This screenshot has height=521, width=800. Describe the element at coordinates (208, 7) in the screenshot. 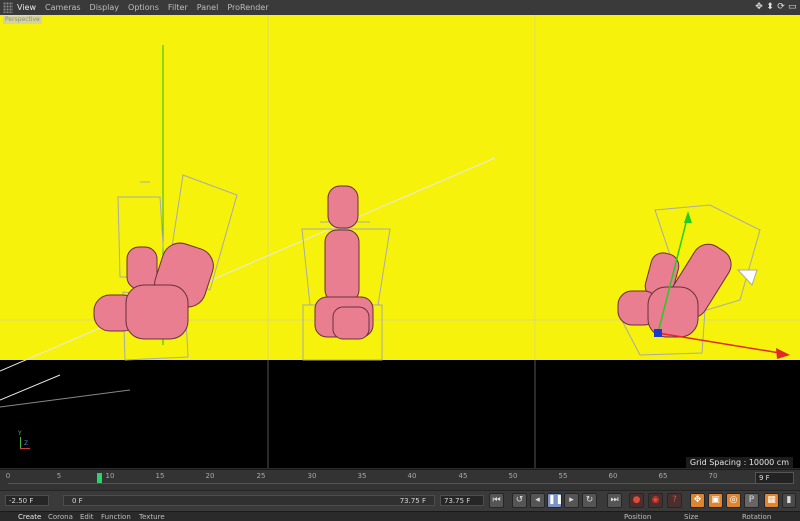

I see `menu-panel: Panel` at that location.